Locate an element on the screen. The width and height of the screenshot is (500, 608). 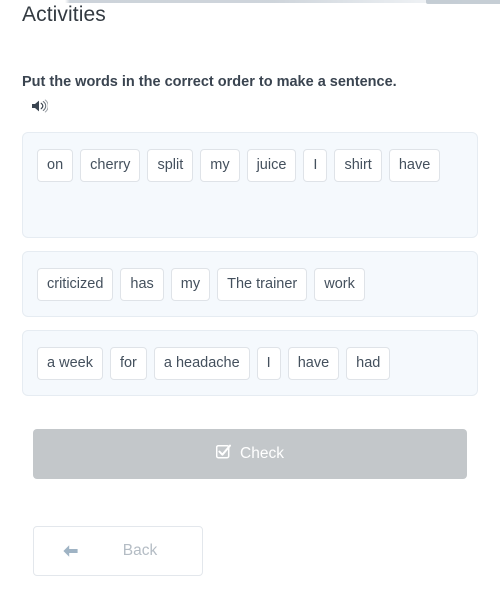
word-chip: shirt is located at coordinates (358, 165).